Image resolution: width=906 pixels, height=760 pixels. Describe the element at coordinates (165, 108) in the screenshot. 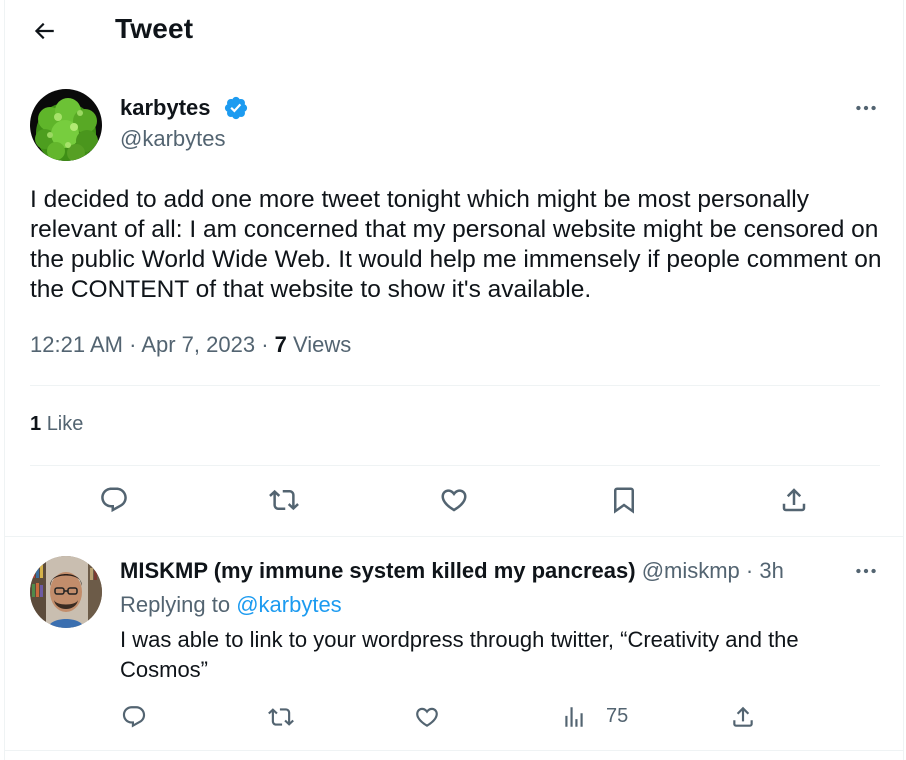

I see `author-name: karbytes` at that location.